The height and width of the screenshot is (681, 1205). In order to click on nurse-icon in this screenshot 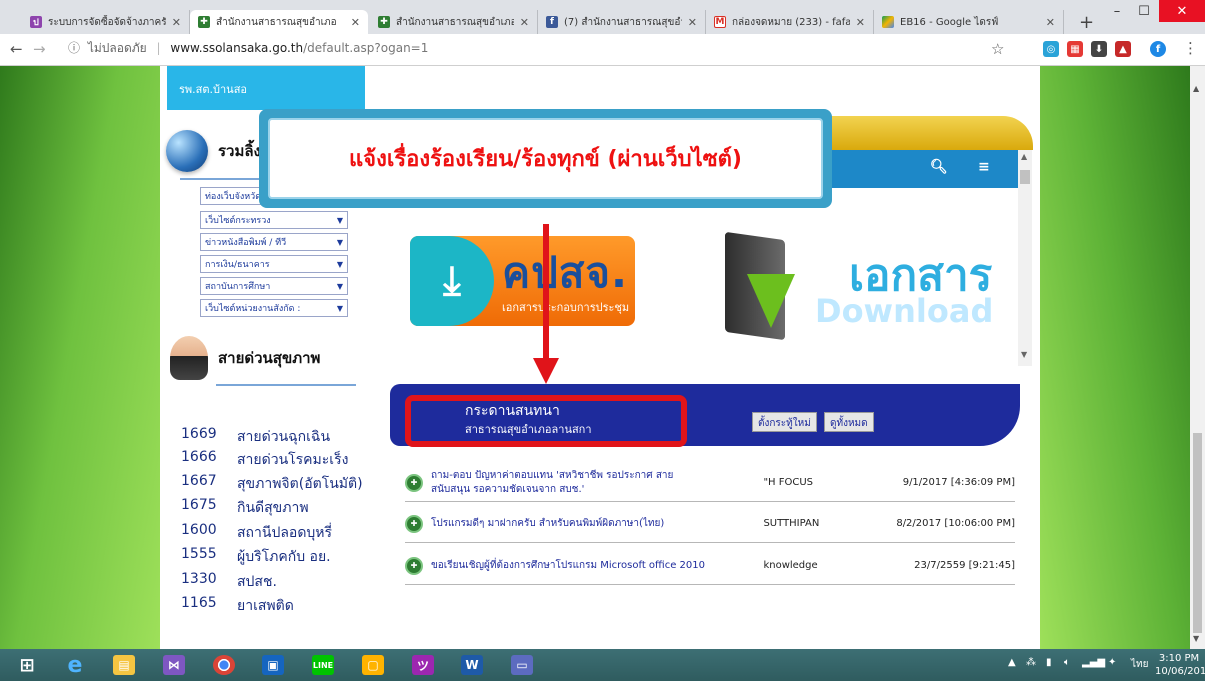, I will do `click(189, 358)`.